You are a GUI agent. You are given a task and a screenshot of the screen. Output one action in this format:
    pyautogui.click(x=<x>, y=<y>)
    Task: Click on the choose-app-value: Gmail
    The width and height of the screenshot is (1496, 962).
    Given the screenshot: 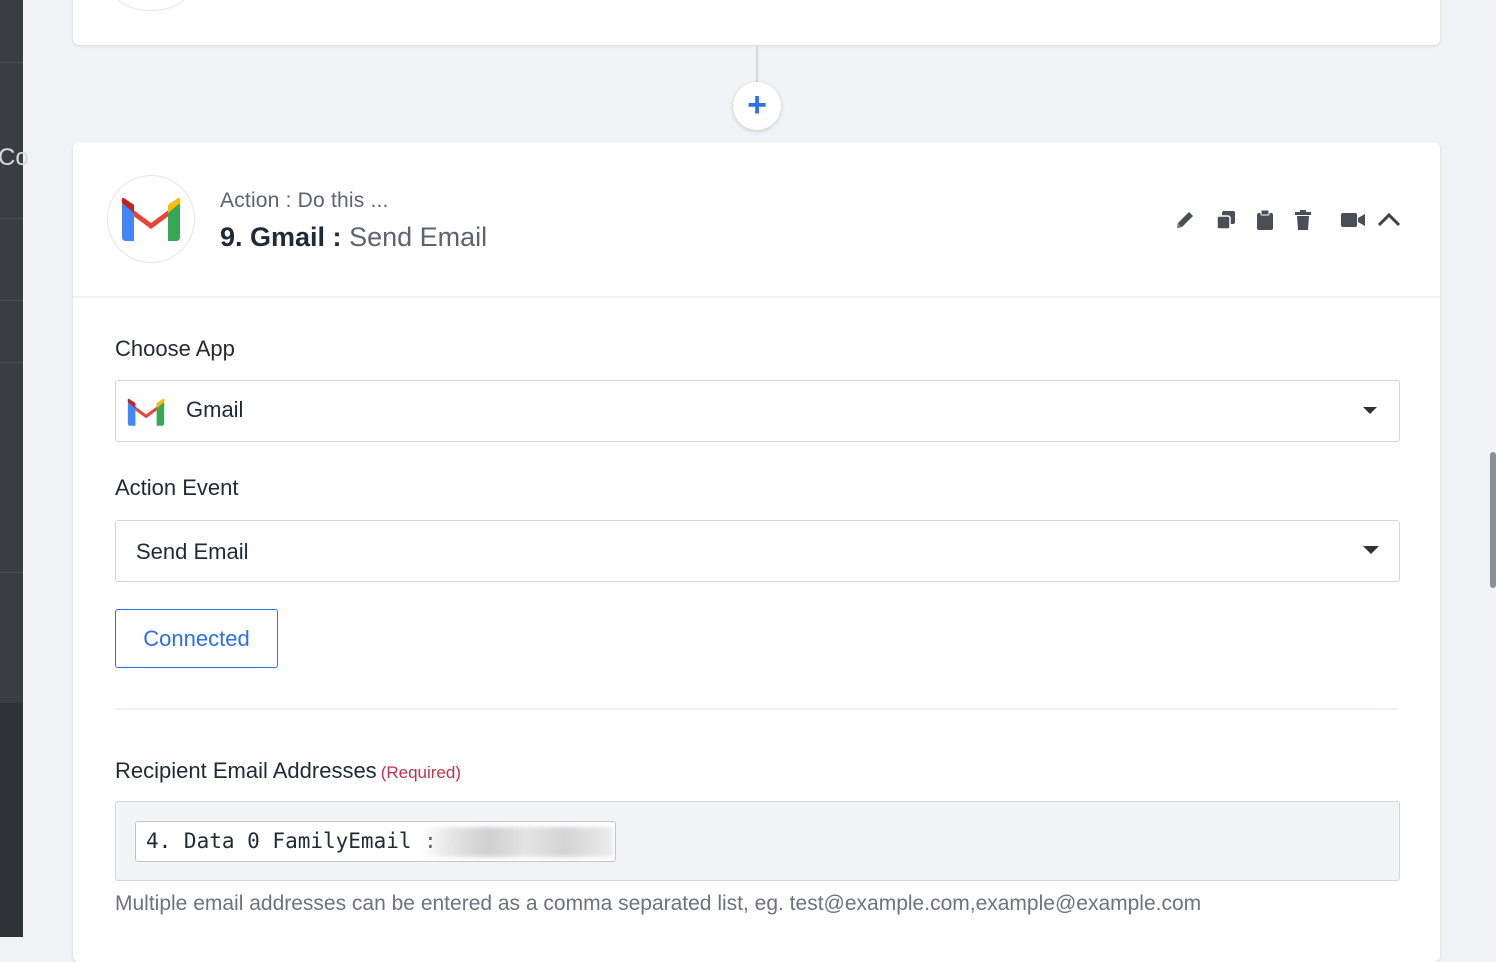 What is the action you would take?
    pyautogui.click(x=215, y=409)
    